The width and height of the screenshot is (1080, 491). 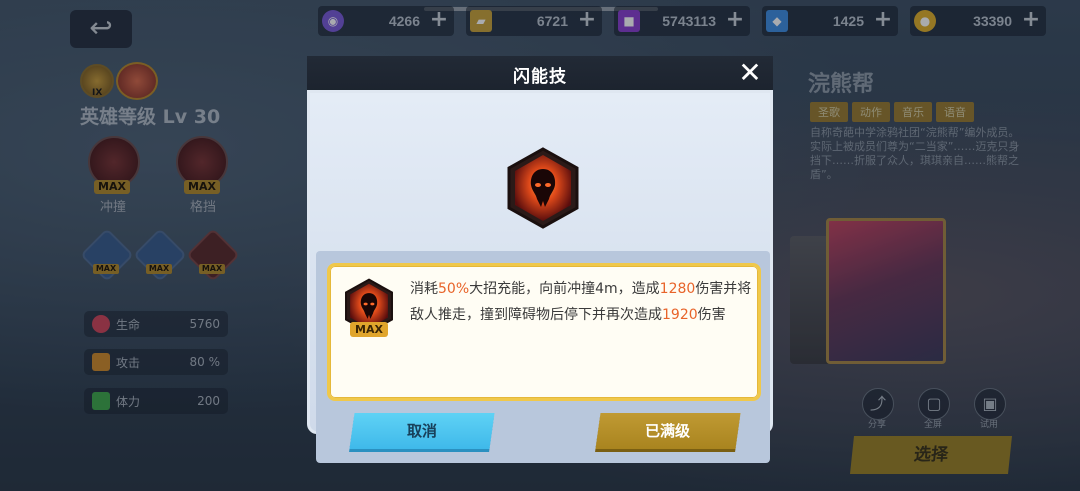 What do you see at coordinates (454, 289) in the screenshot?
I see `desc-highlight: 50%` at bounding box center [454, 289].